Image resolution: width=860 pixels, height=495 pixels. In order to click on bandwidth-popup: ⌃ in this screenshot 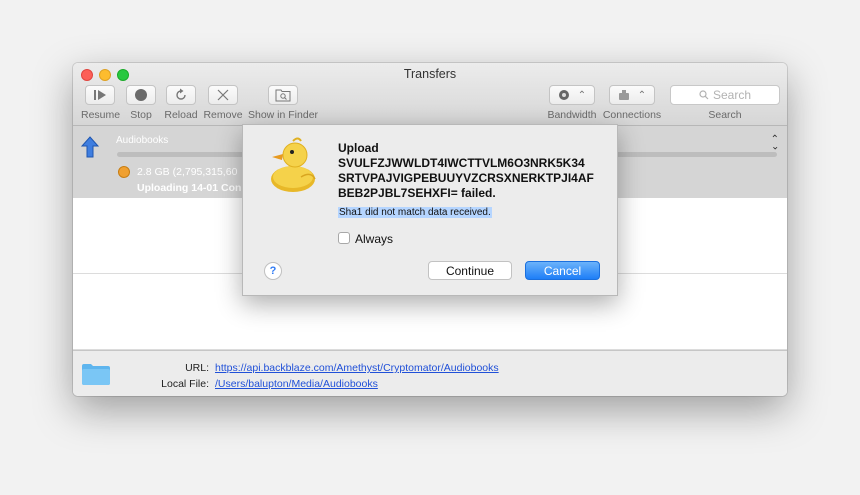, I will do `click(572, 95)`.